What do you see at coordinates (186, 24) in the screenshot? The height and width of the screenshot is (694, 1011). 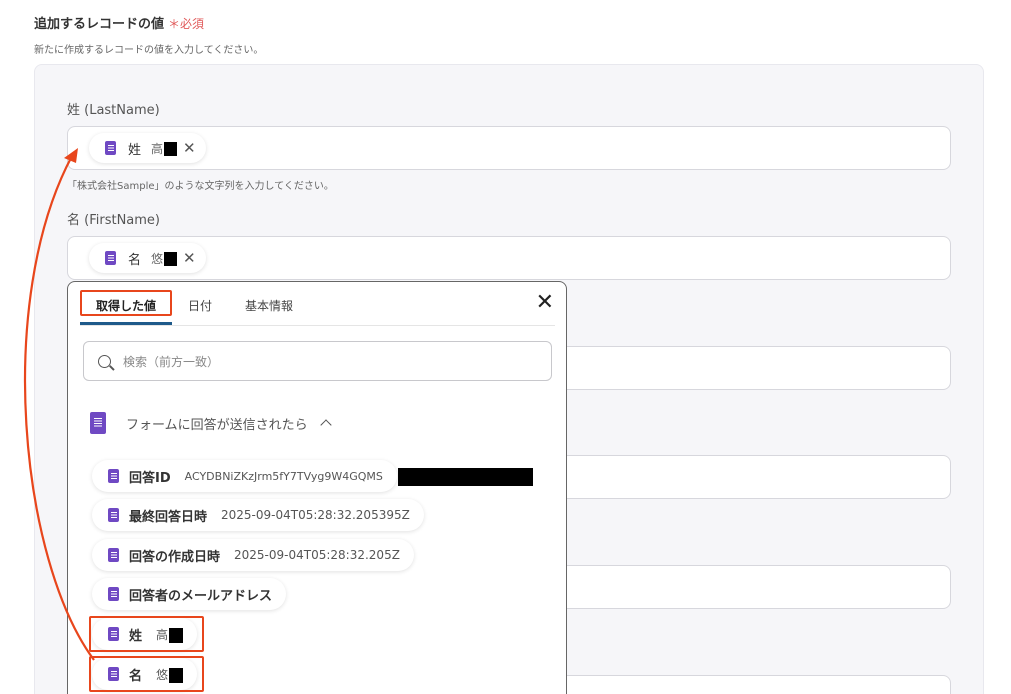 I see `required-badge: ＊必須` at bounding box center [186, 24].